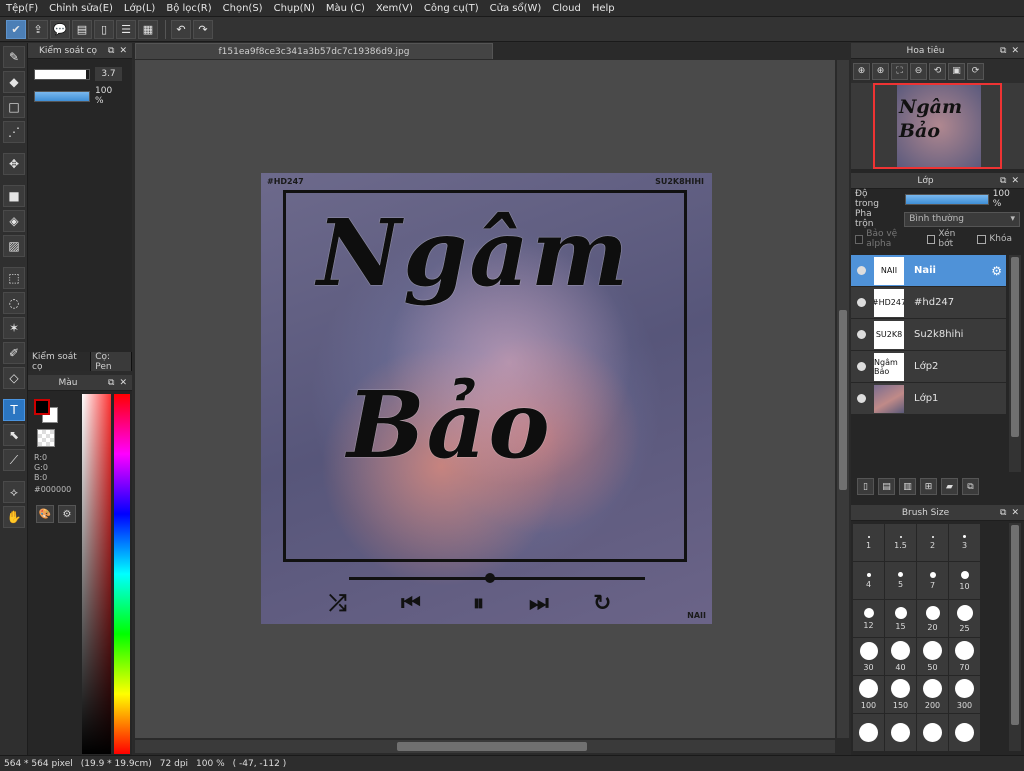 The width and height of the screenshot is (1024, 771). I want to click on dotted-brush-icon: ⋰, so click(14, 132).